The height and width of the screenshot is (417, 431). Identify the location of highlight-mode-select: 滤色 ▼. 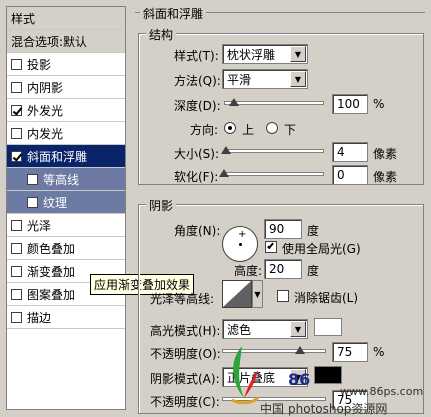
(265, 329).